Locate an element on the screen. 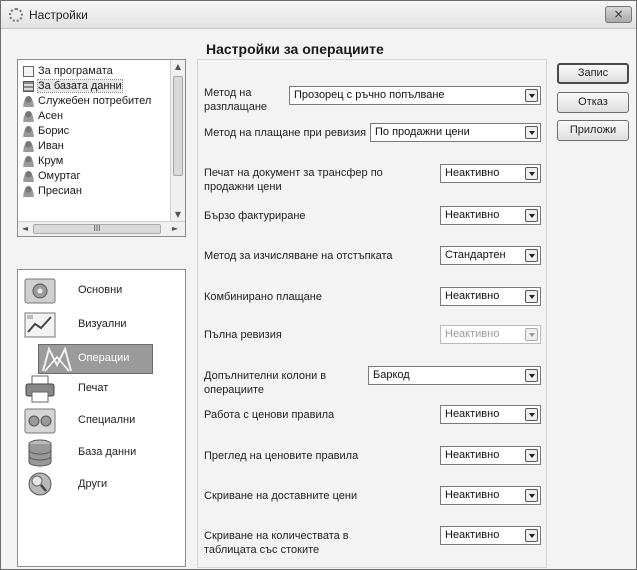 The height and width of the screenshot is (570, 637). category-special: Специални is located at coordinates (101, 421).